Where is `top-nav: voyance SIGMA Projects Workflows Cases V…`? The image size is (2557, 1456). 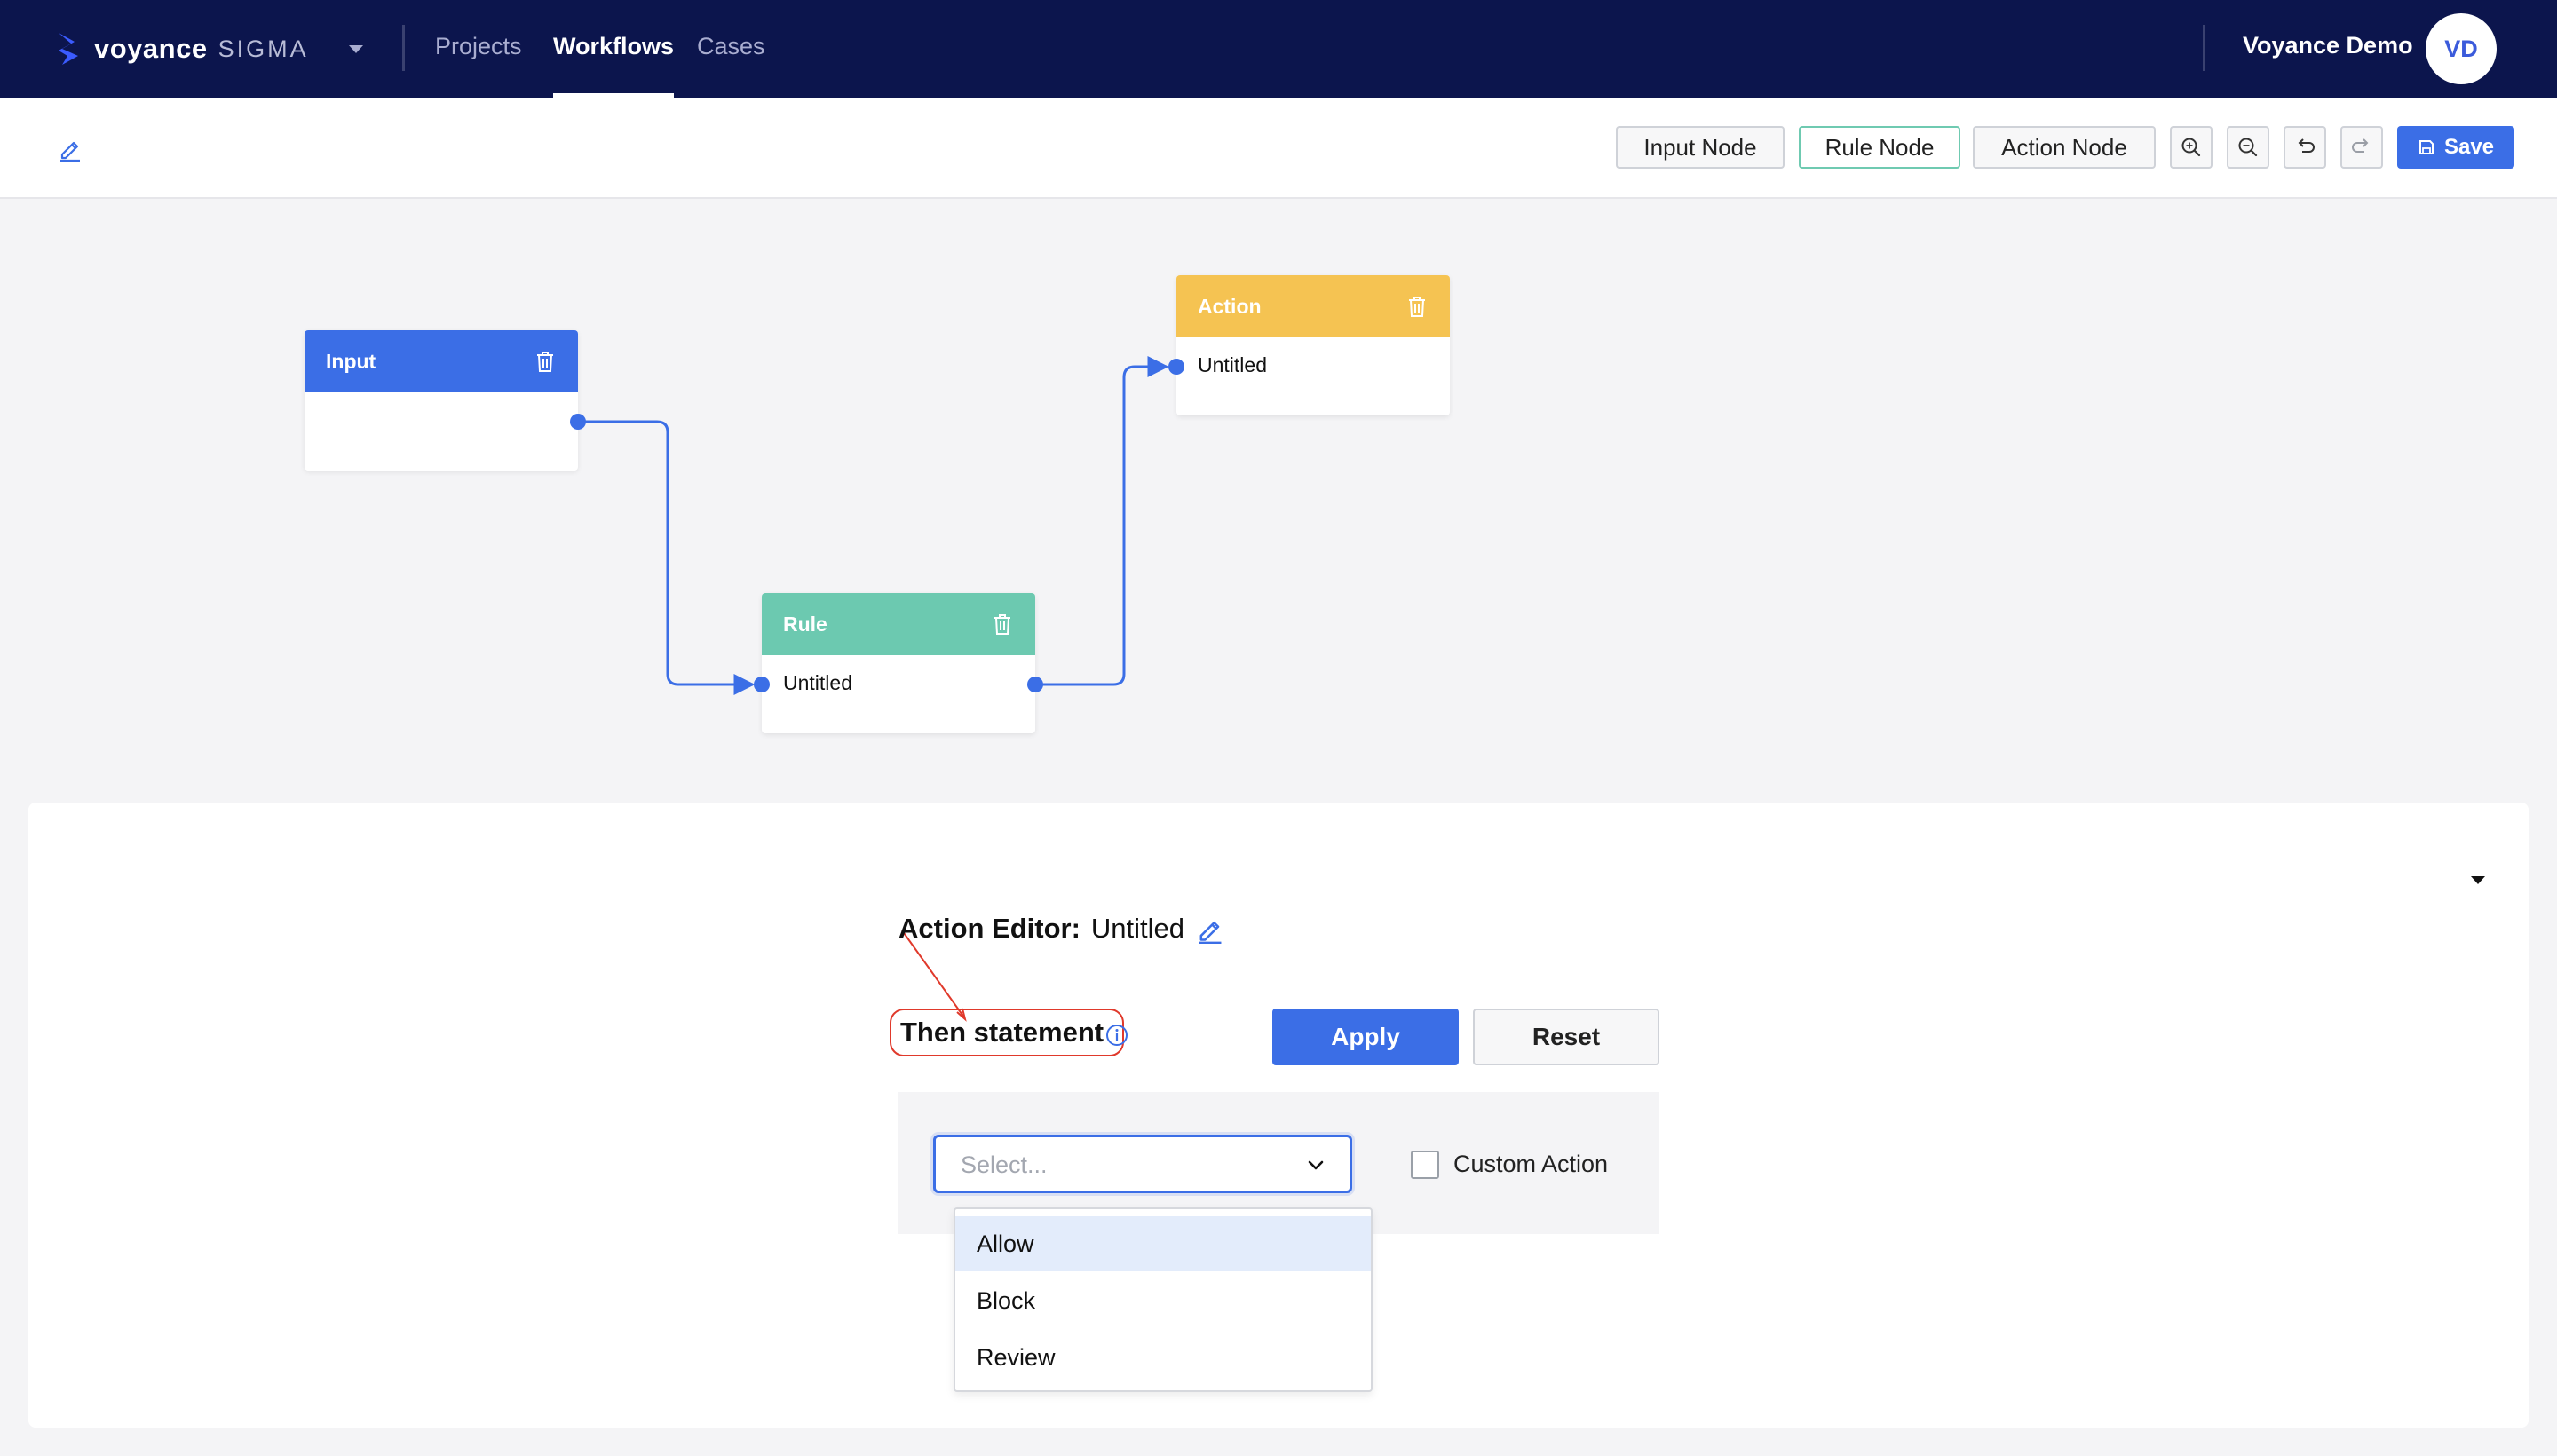
top-nav: voyance SIGMA Projects Workflows Cases V… is located at coordinates (1278, 49).